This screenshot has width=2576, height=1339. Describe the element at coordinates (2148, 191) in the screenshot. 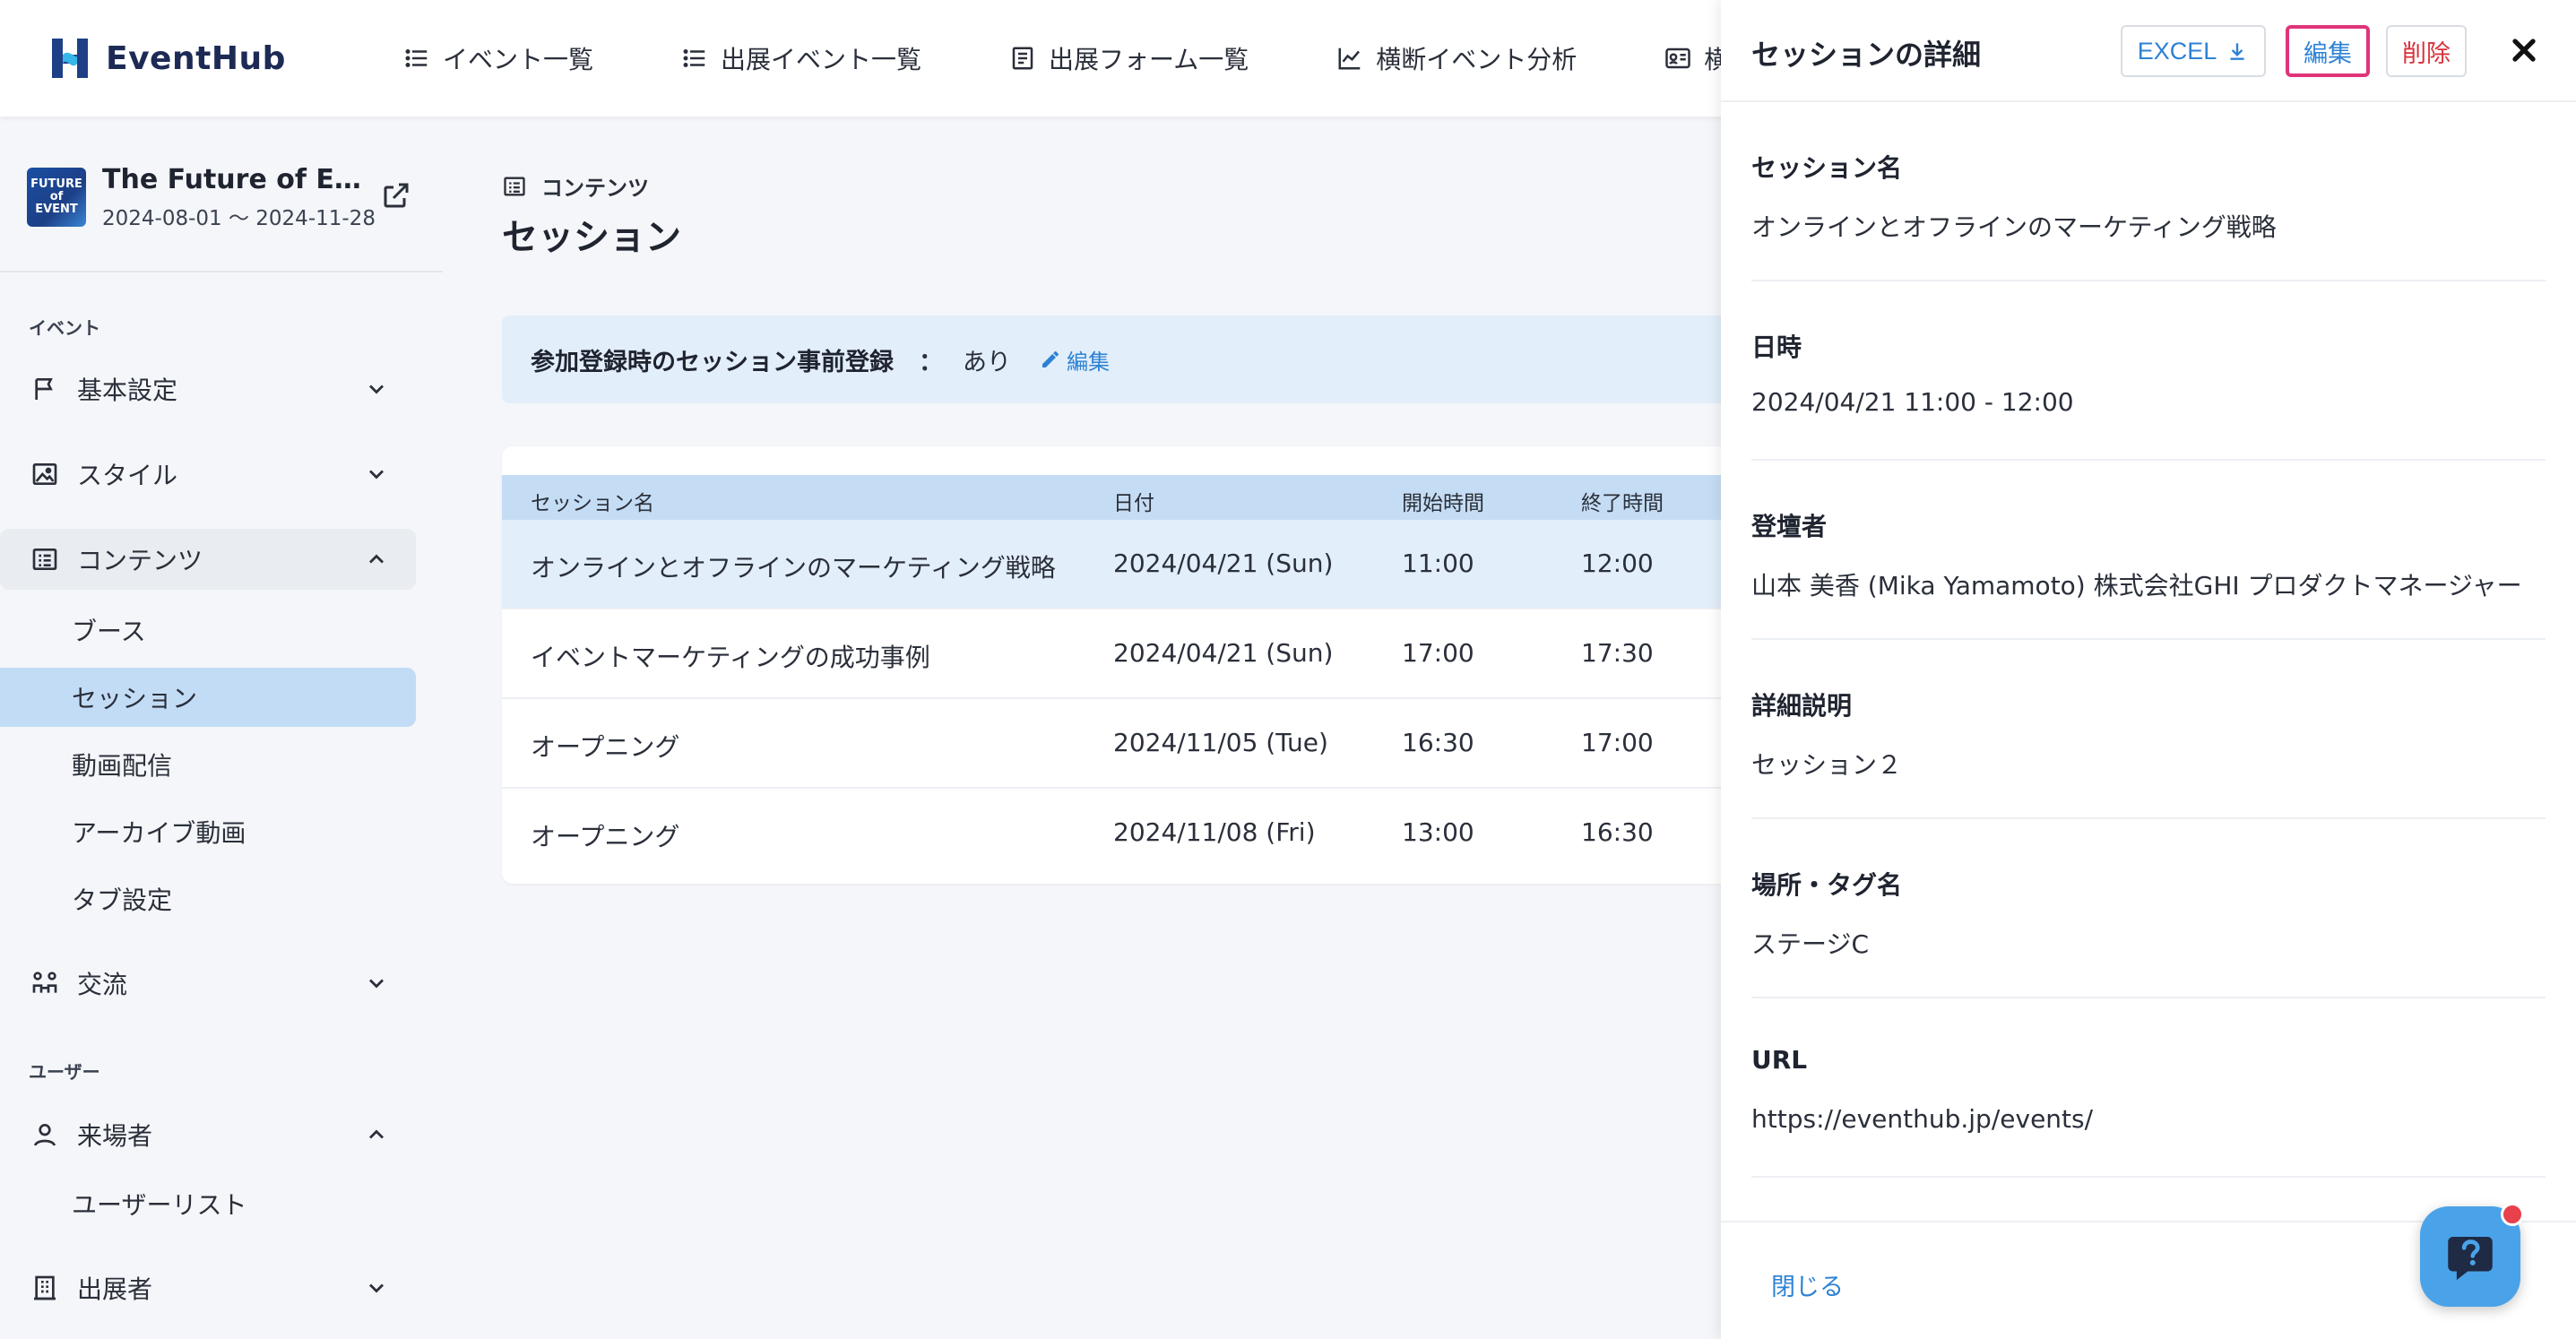

I see `detail-field-session-name: セッション名 オンラインとオフラインのマーケティング戦略` at that location.